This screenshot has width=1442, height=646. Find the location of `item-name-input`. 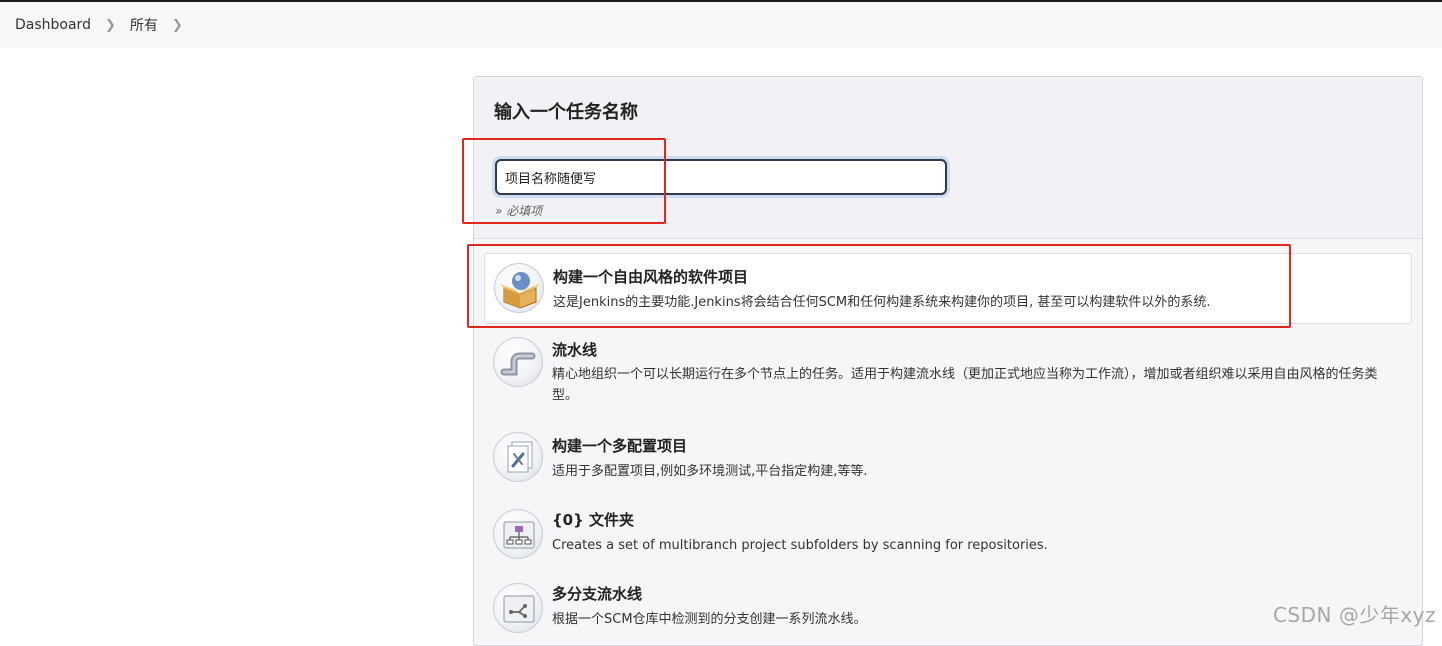

item-name-input is located at coordinates (721, 177).